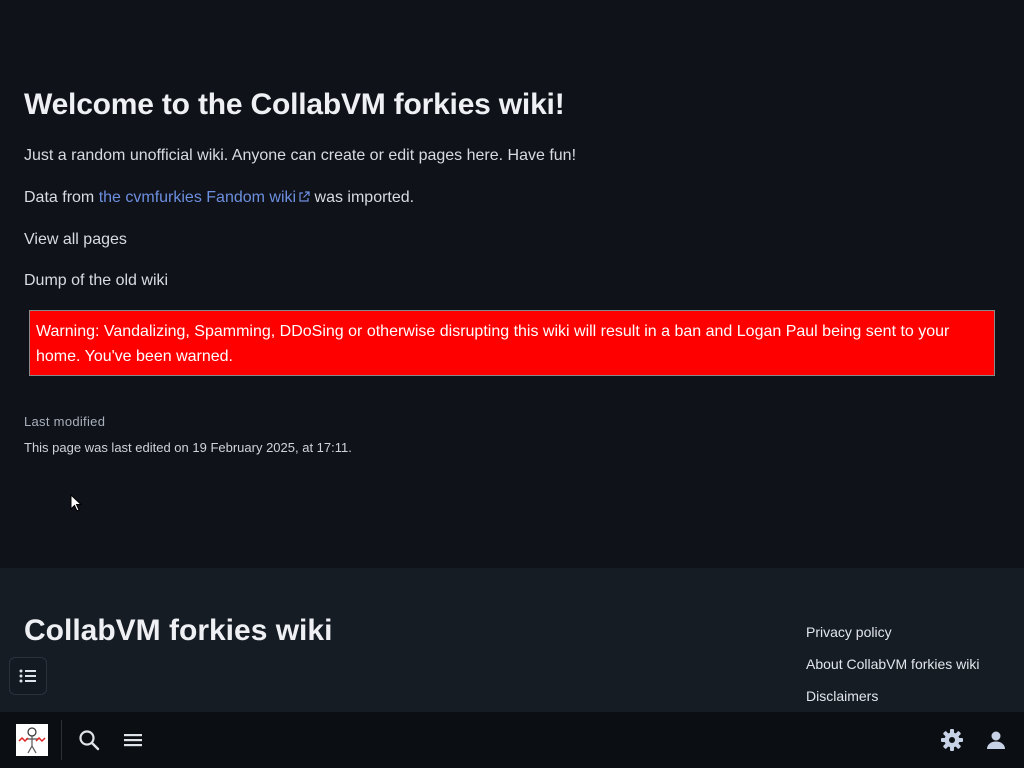 The width and height of the screenshot is (1024, 768). What do you see at coordinates (96, 281) in the screenshot?
I see `old-wiki-dump-link: Dump of the old wiki` at bounding box center [96, 281].